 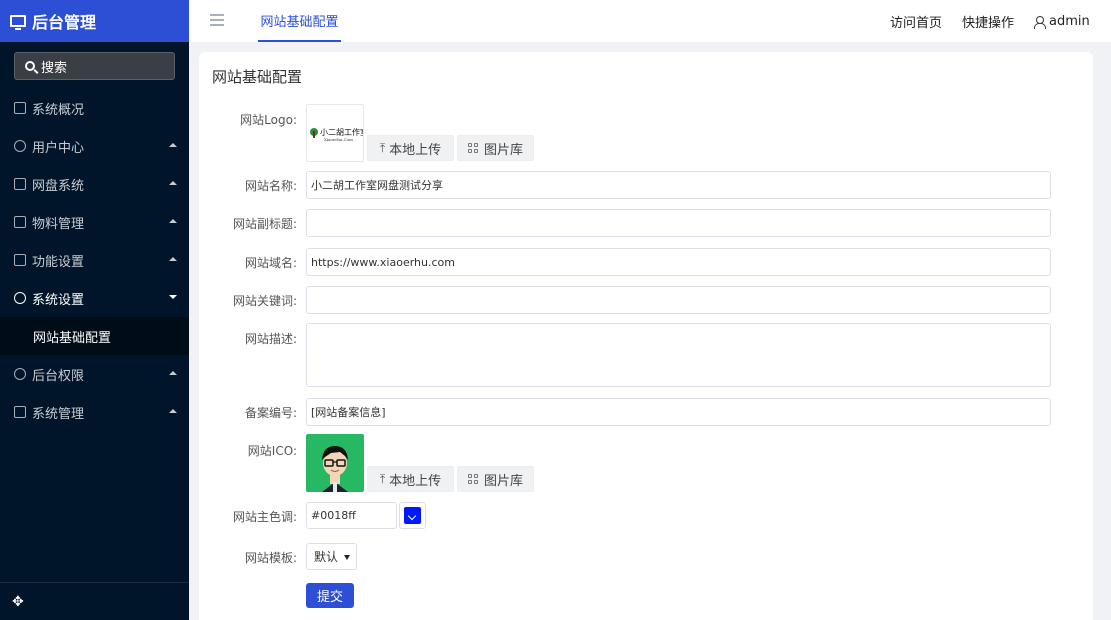 What do you see at coordinates (58, 414) in the screenshot?
I see `sidebar-item-label: 系统管理` at bounding box center [58, 414].